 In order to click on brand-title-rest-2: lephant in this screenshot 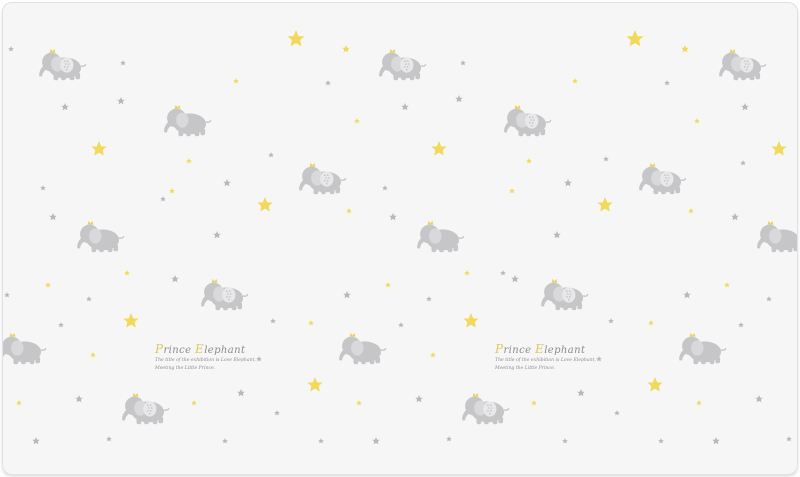, I will do `click(565, 350)`.